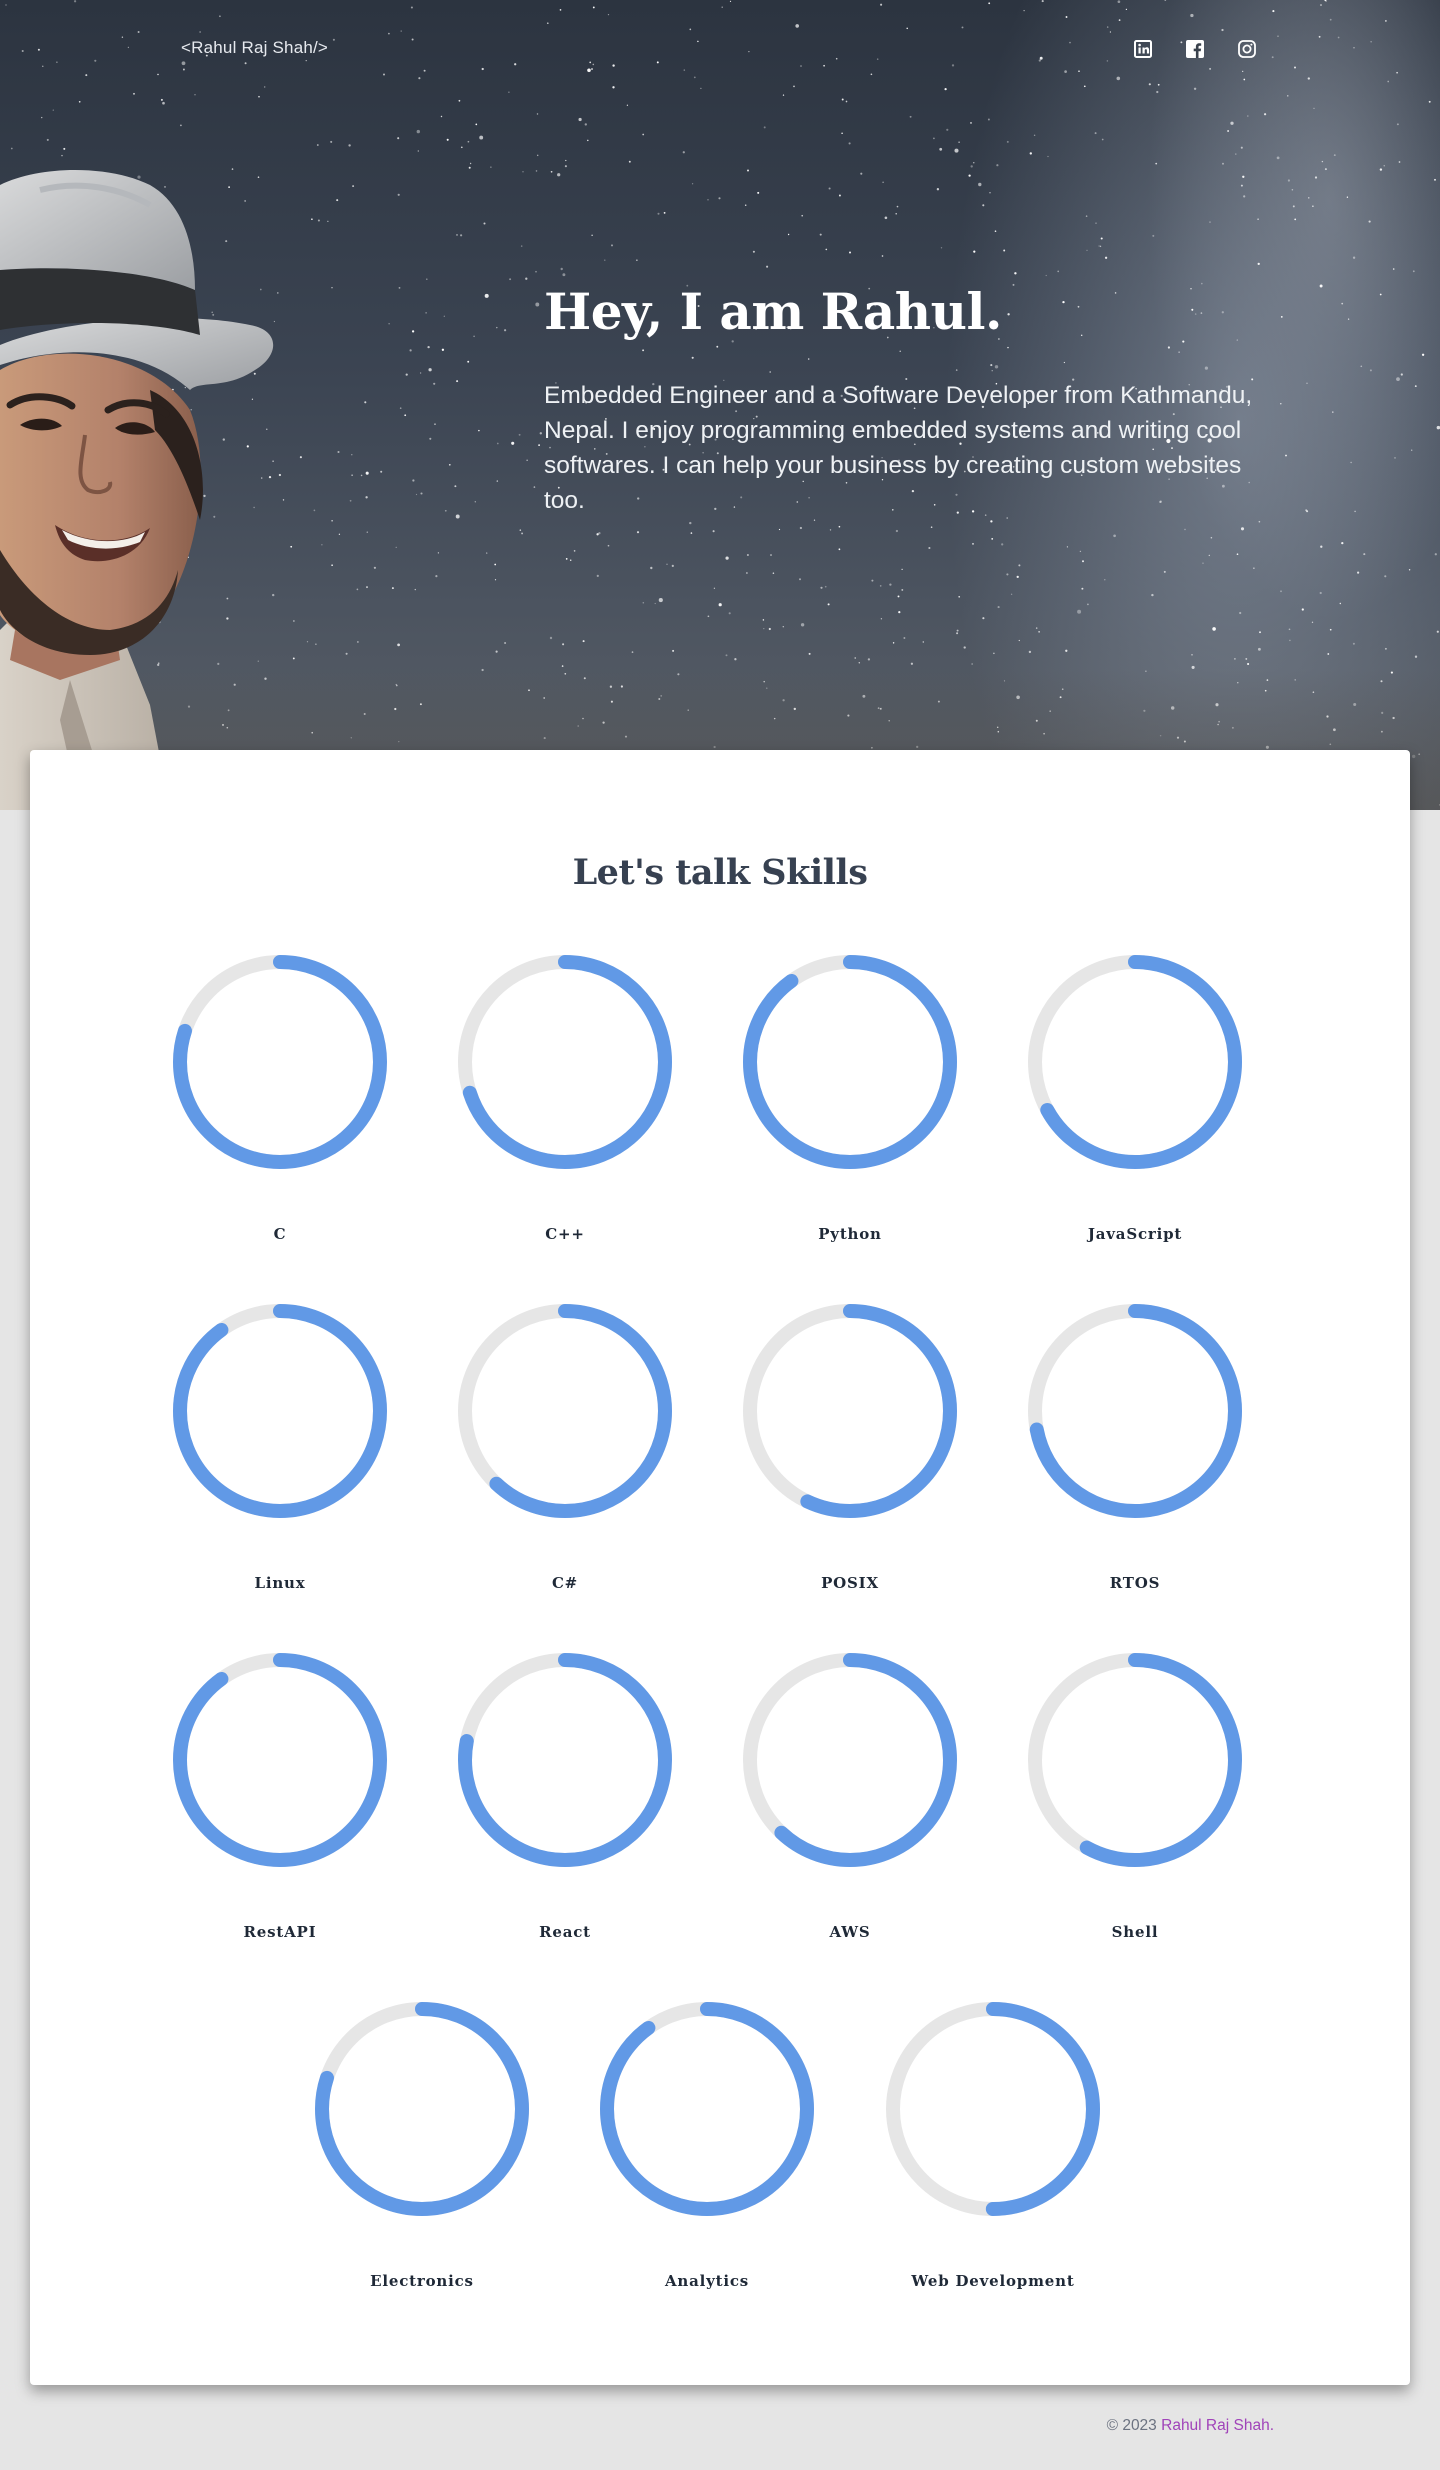  I want to click on skill-item: RestAPI, so click(280, 1801).